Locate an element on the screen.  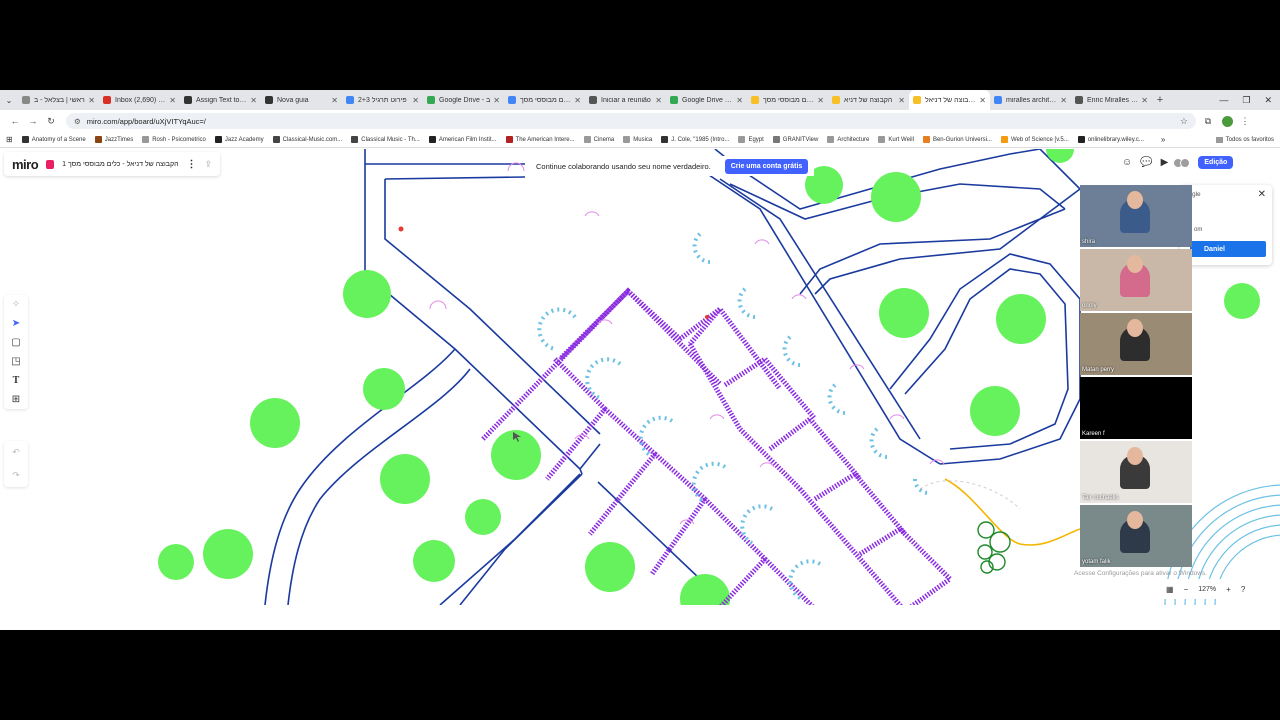
bookmark-item: Egypt is located at coordinates (751, 139).